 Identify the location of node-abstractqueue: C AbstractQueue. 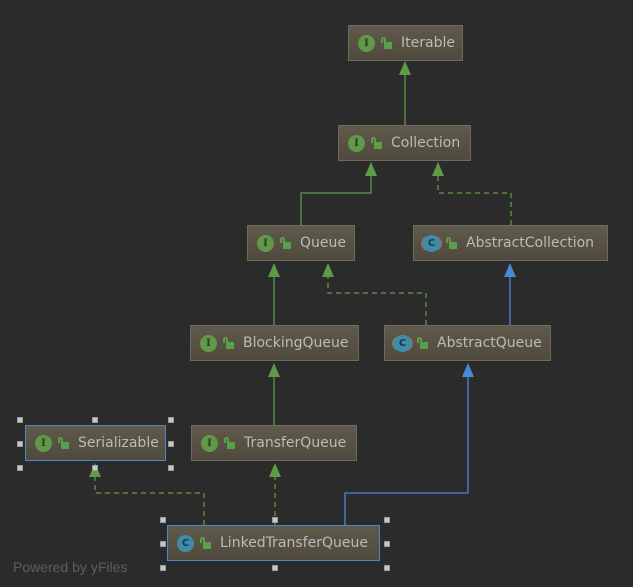
(467, 343).